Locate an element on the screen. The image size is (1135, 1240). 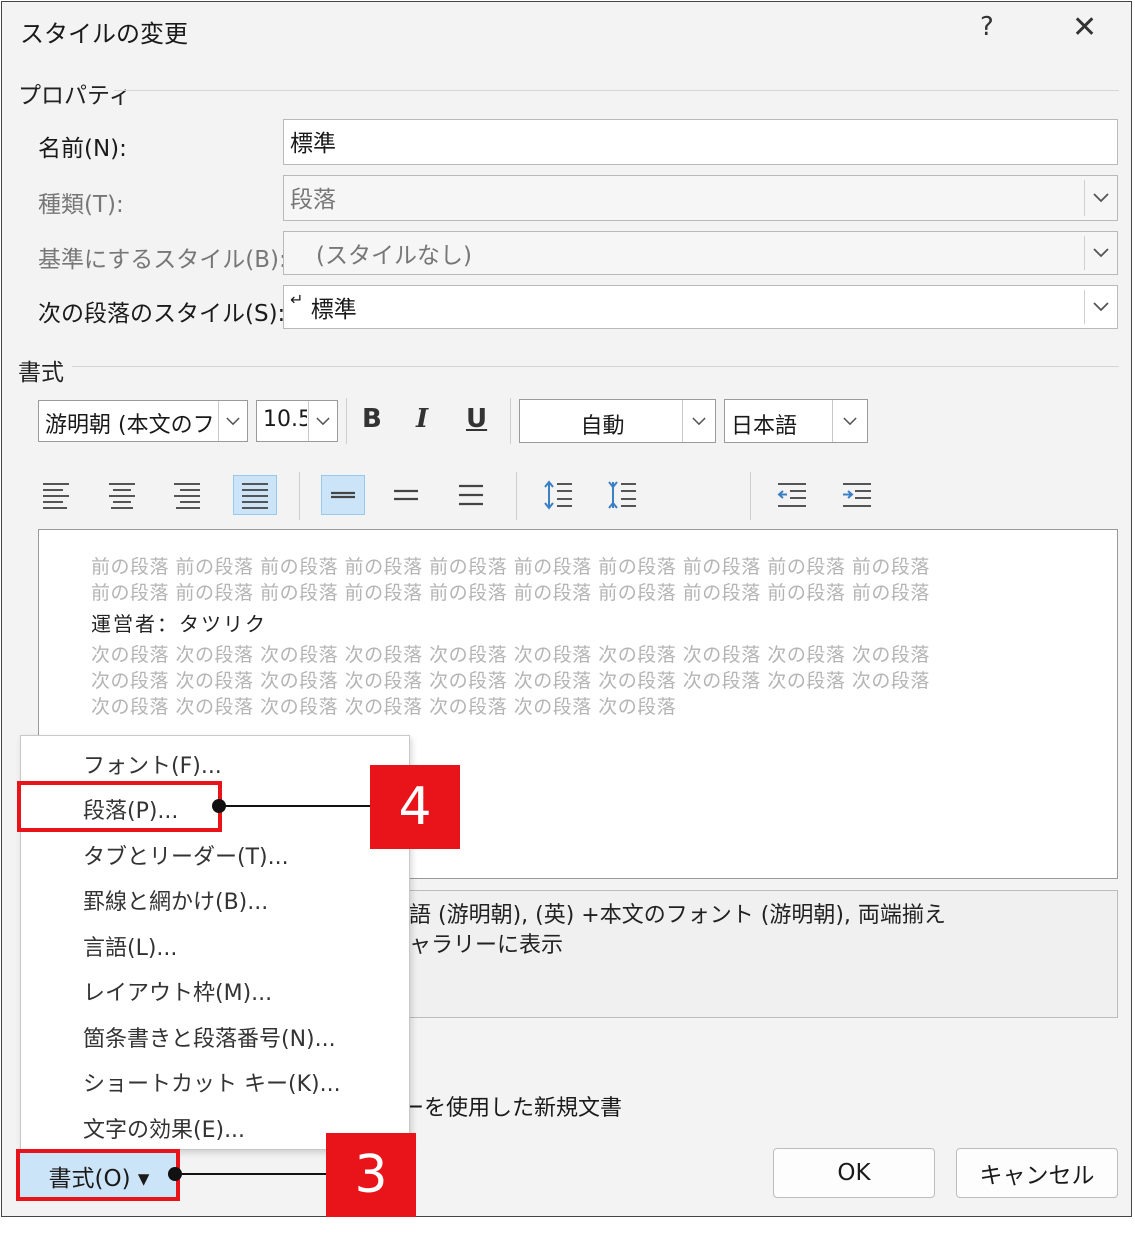
type-label: 種類(T): is located at coordinates (81, 205).